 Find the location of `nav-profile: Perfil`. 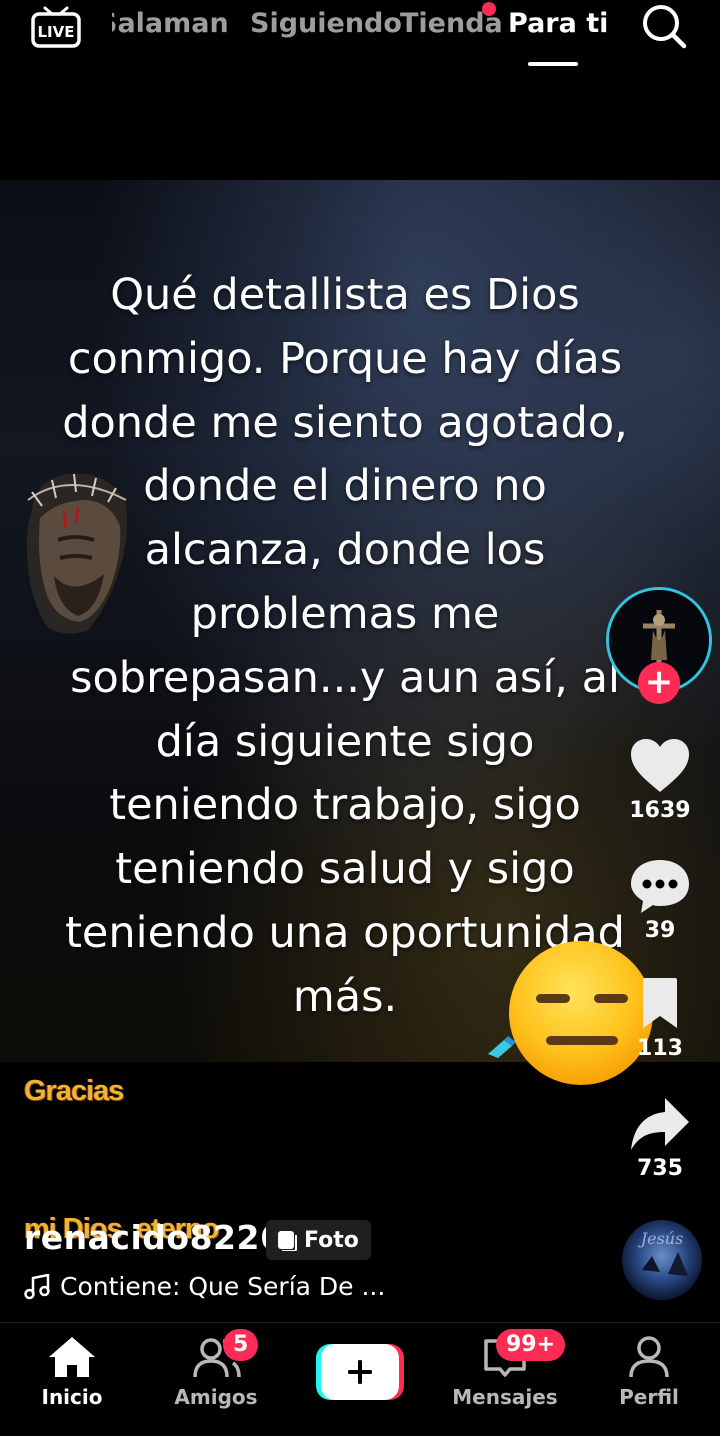

nav-profile: Perfil is located at coordinates (649, 1372).